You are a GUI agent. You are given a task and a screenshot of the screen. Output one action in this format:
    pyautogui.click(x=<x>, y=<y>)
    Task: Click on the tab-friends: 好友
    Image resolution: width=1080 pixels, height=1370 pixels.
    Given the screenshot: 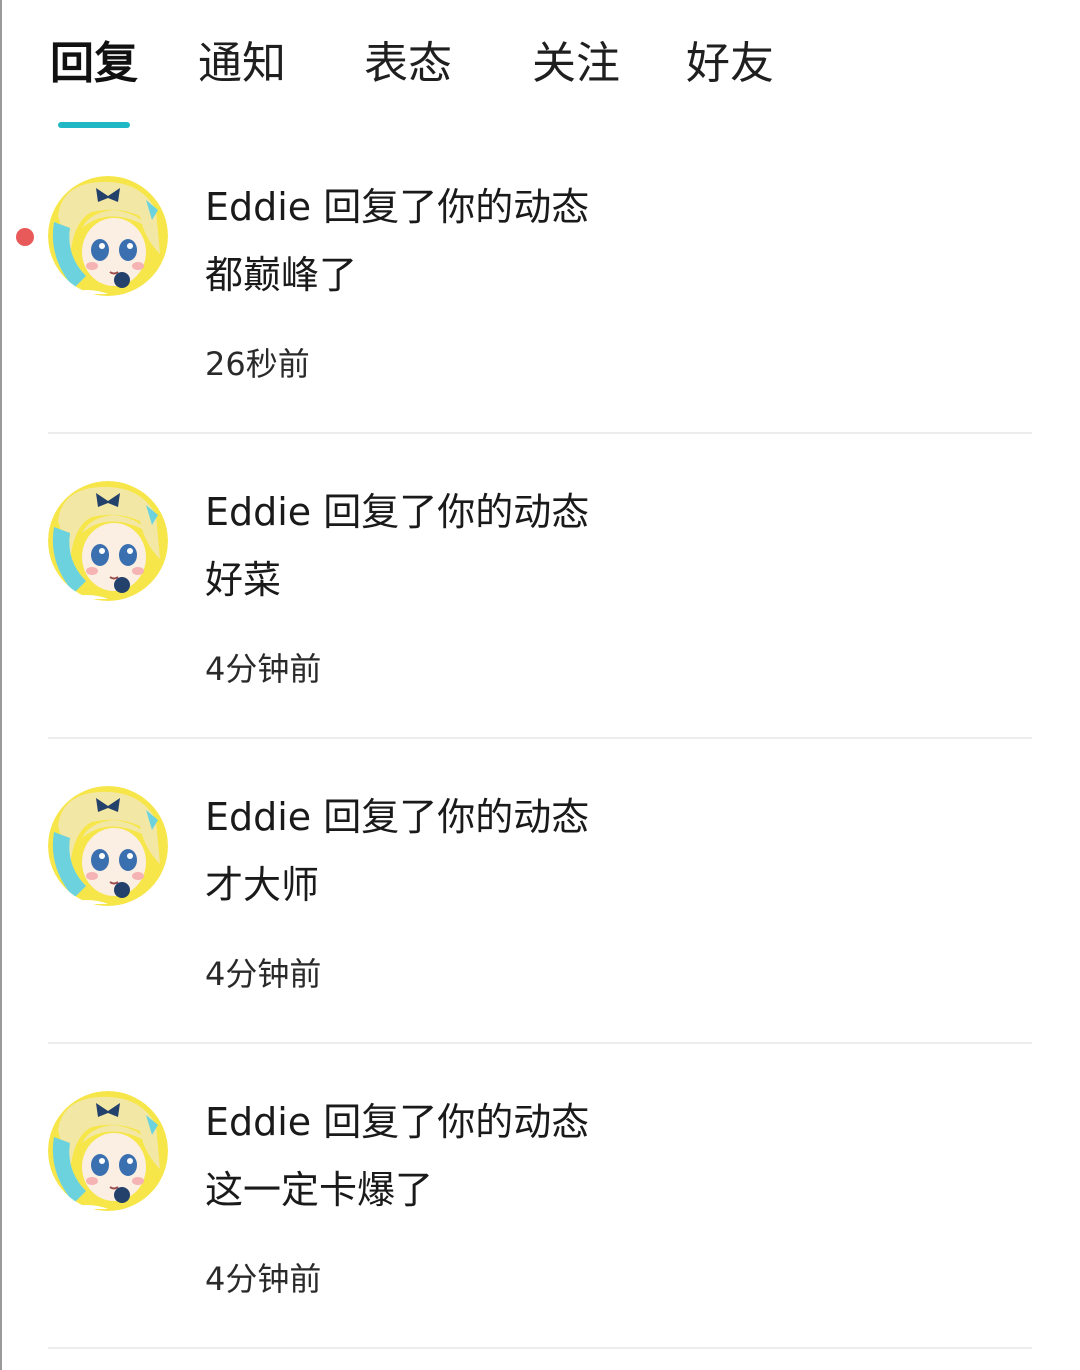 What is the action you would take?
    pyautogui.click(x=730, y=64)
    